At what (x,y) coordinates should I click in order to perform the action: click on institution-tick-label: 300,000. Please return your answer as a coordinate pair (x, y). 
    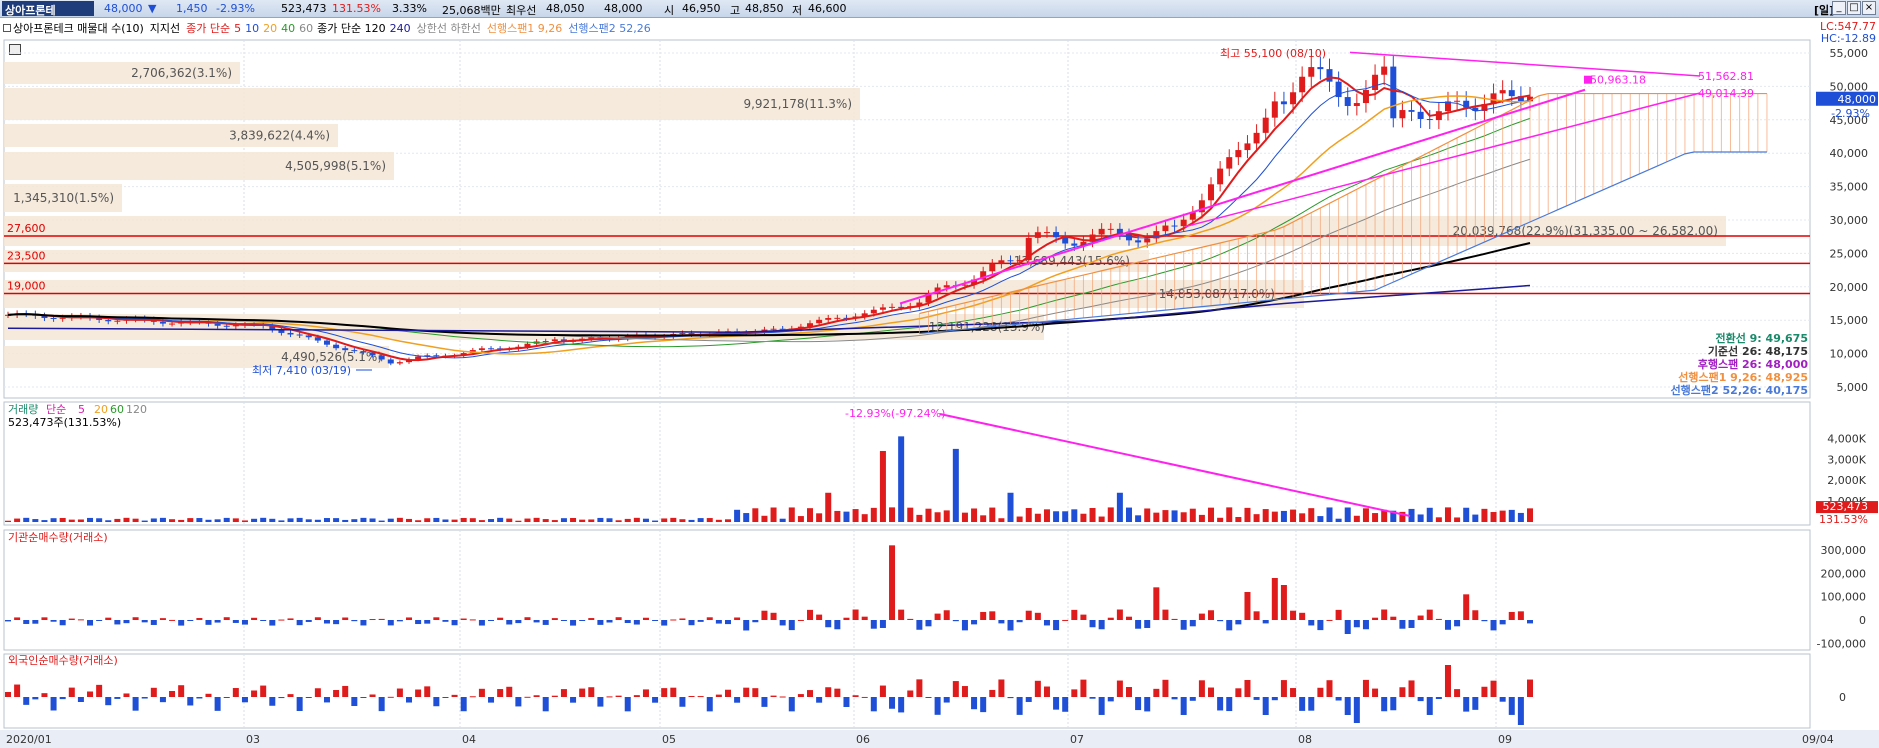
    Looking at the image, I should click on (1844, 550).